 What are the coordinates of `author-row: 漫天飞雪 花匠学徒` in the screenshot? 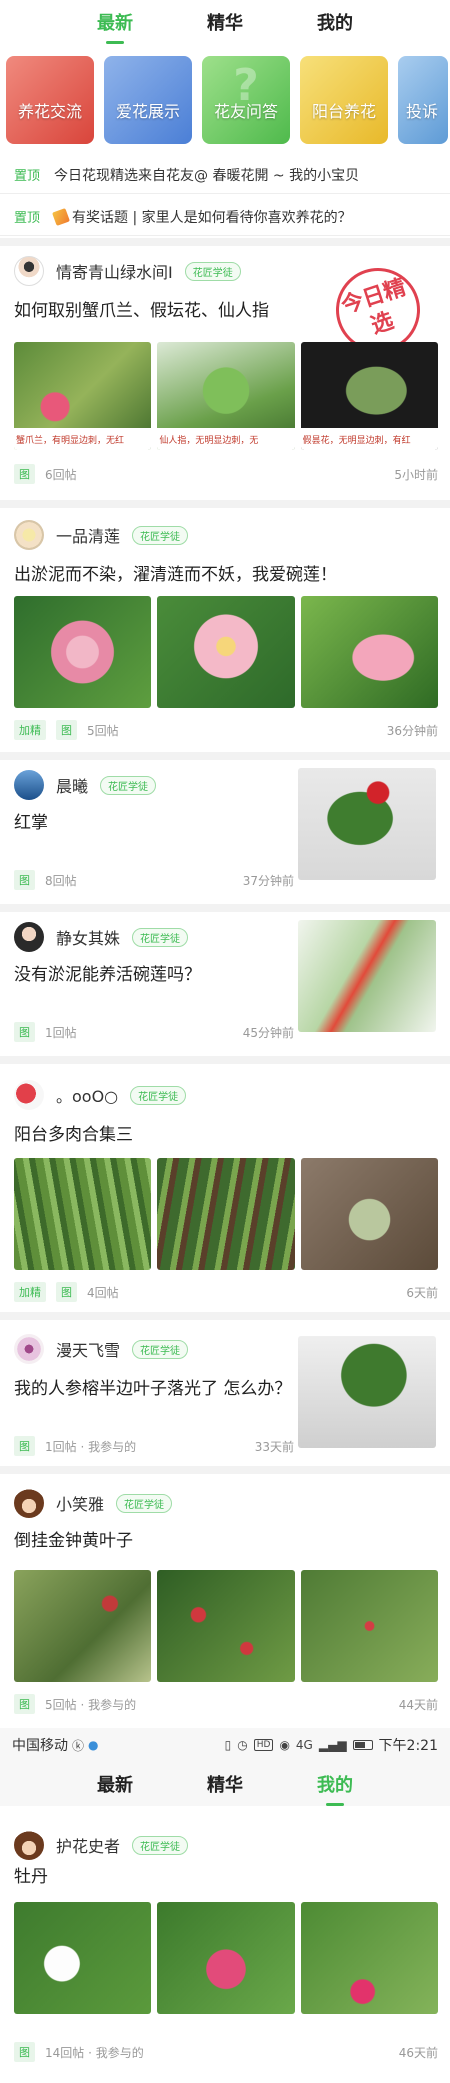 It's located at (101, 1349).